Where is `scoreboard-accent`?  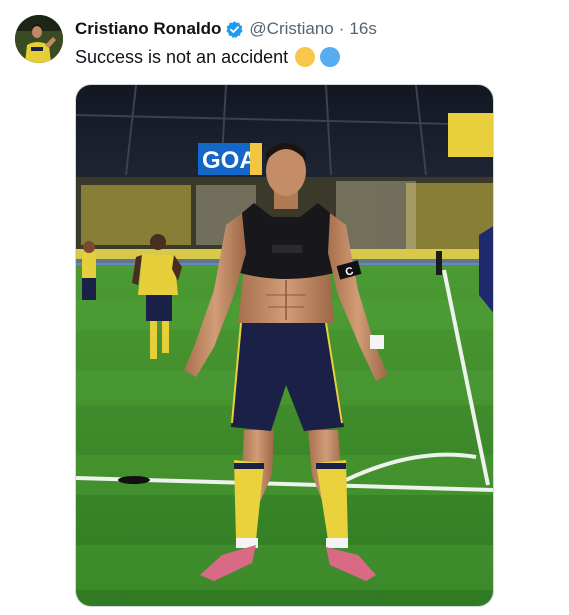 scoreboard-accent is located at coordinates (256, 159).